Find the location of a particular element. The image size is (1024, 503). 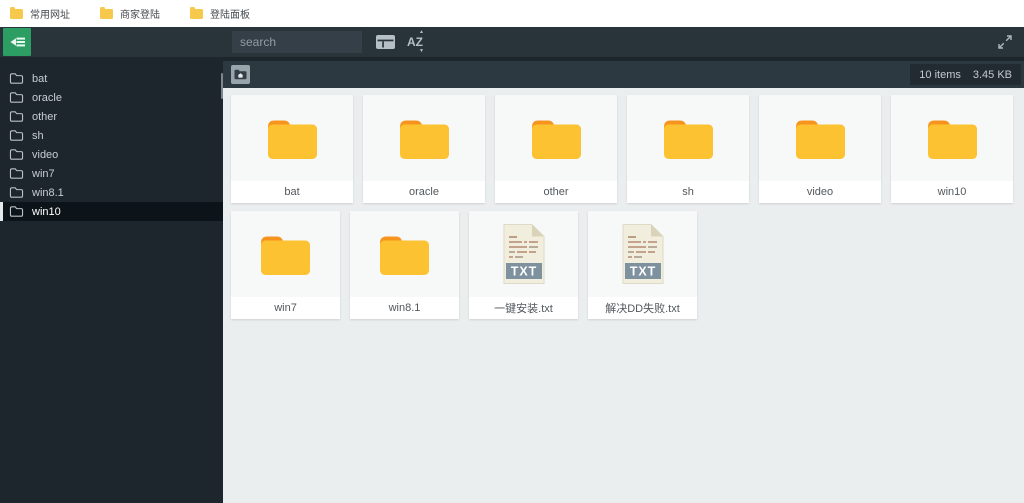

sidebar-item-label: win8.1 is located at coordinates (48, 192).